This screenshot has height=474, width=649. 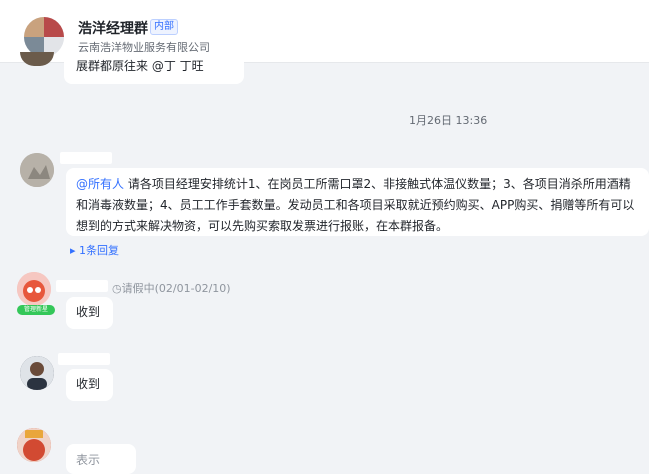 I want to click on reply-thread-link: ▸ 1条回复, so click(x=94, y=250).